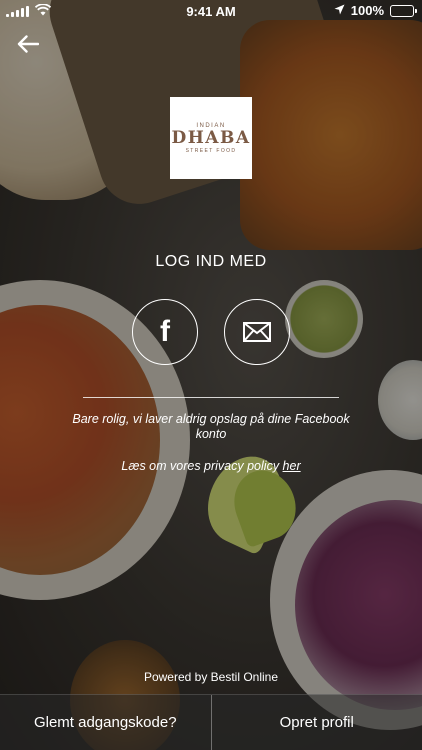 The height and width of the screenshot is (750, 422). What do you see at coordinates (105, 722) in the screenshot?
I see `forgot-password-button: Glemt adgangskode?` at bounding box center [105, 722].